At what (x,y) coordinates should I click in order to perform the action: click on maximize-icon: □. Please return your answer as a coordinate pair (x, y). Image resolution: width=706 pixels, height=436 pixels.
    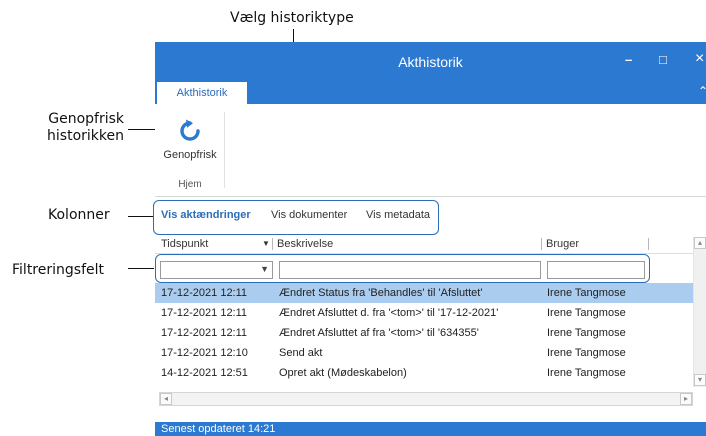
    Looking at the image, I should click on (663, 59).